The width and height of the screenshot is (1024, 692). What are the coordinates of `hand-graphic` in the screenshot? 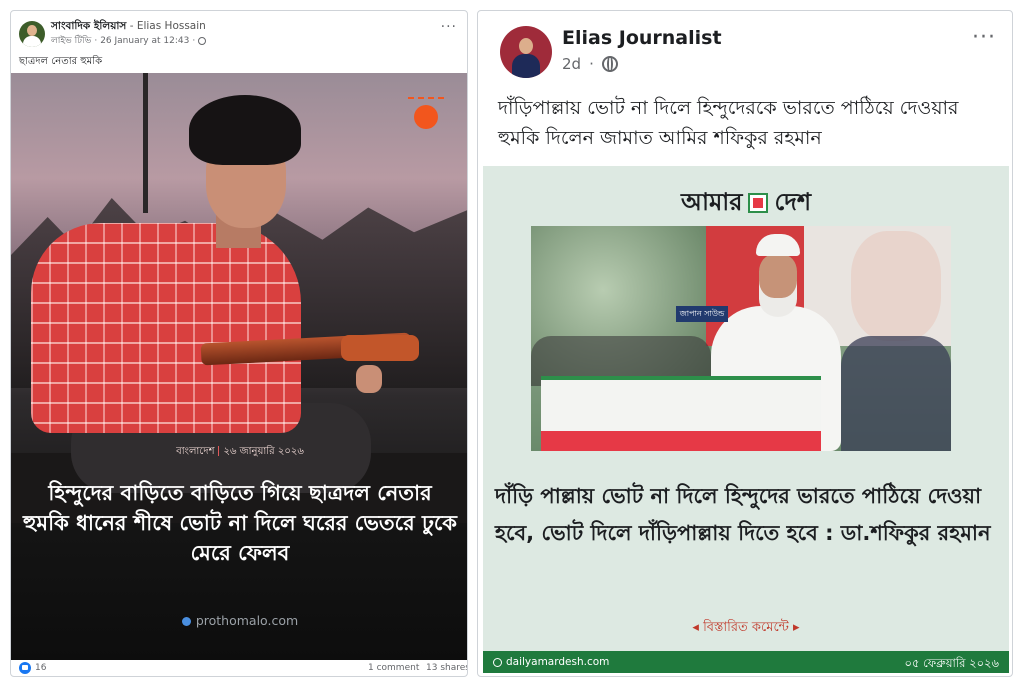 It's located at (369, 379).